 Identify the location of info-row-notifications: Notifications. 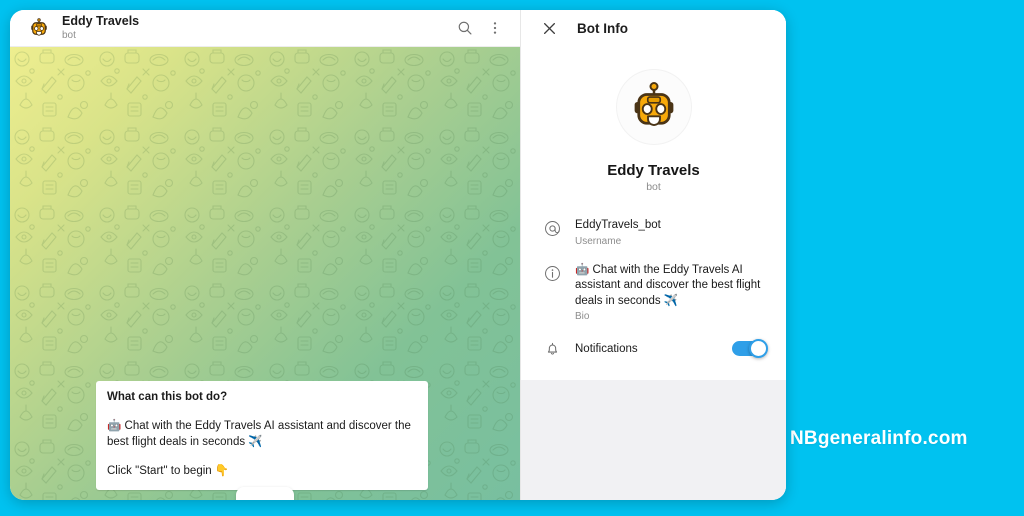
(653, 349).